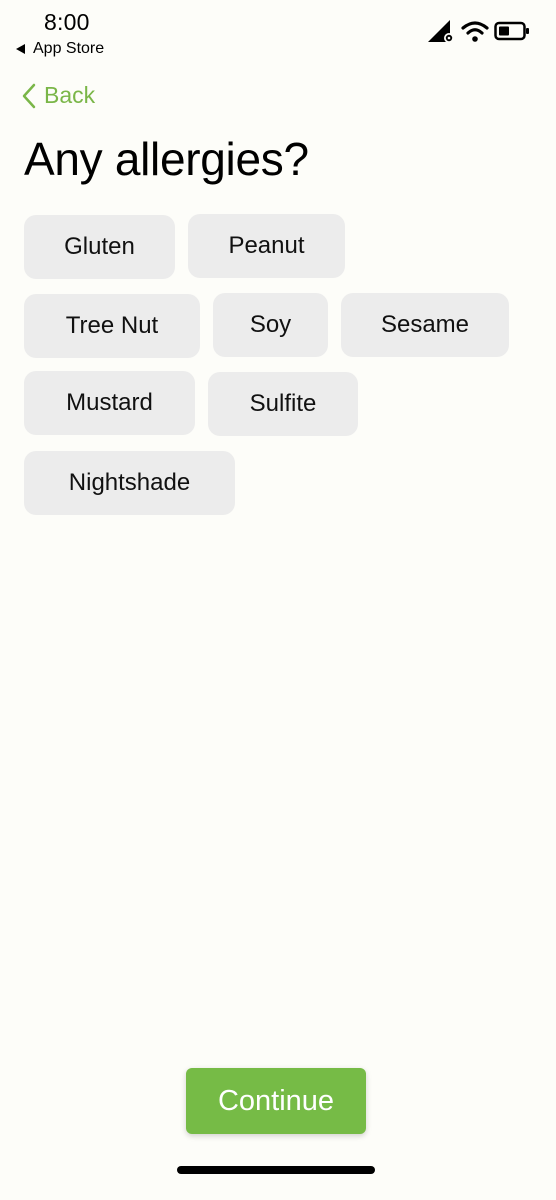 The width and height of the screenshot is (556, 1200). What do you see at coordinates (511, 31) in the screenshot?
I see `battery-icon` at bounding box center [511, 31].